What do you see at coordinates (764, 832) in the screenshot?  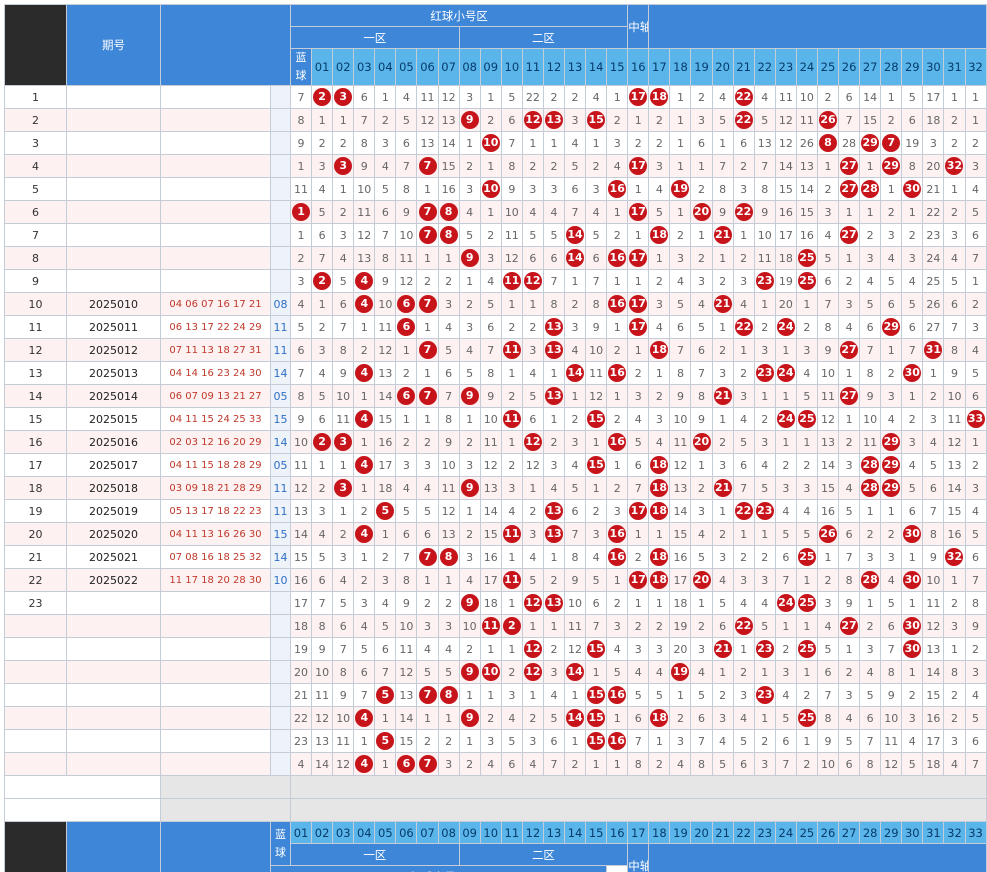 I see `footer-col-23: 23` at bounding box center [764, 832].